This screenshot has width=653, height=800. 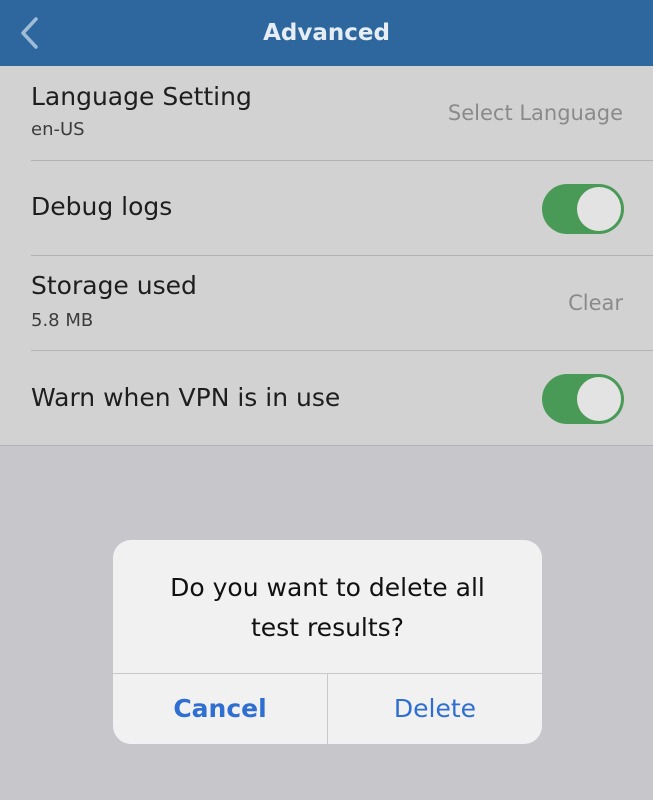 What do you see at coordinates (186, 397) in the screenshot?
I see `vpn-warning-title: Warn when VPN is in use` at bounding box center [186, 397].